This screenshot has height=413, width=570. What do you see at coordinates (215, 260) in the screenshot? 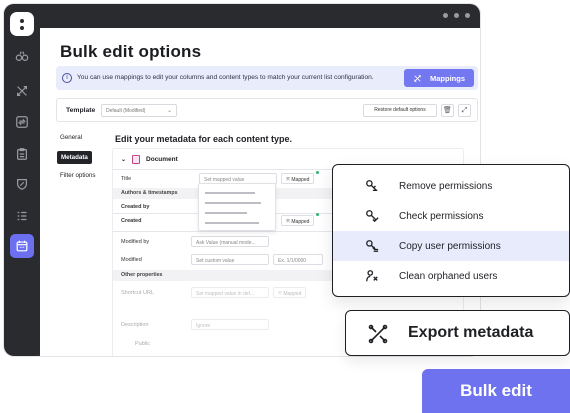
I see `modified-value: Set custom value` at bounding box center [215, 260].